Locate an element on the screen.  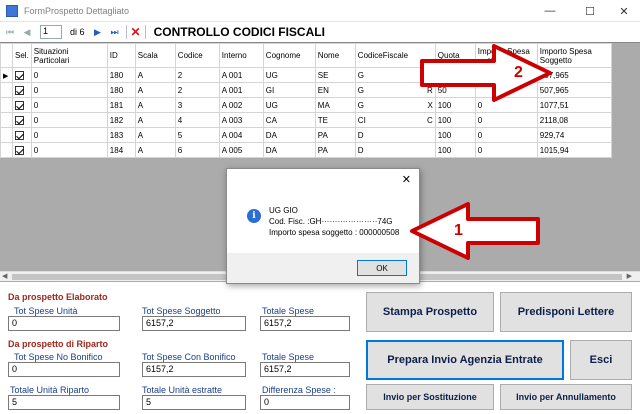
tot-spese-soggetto-field: 6157,2 is located at coordinates (194, 323).